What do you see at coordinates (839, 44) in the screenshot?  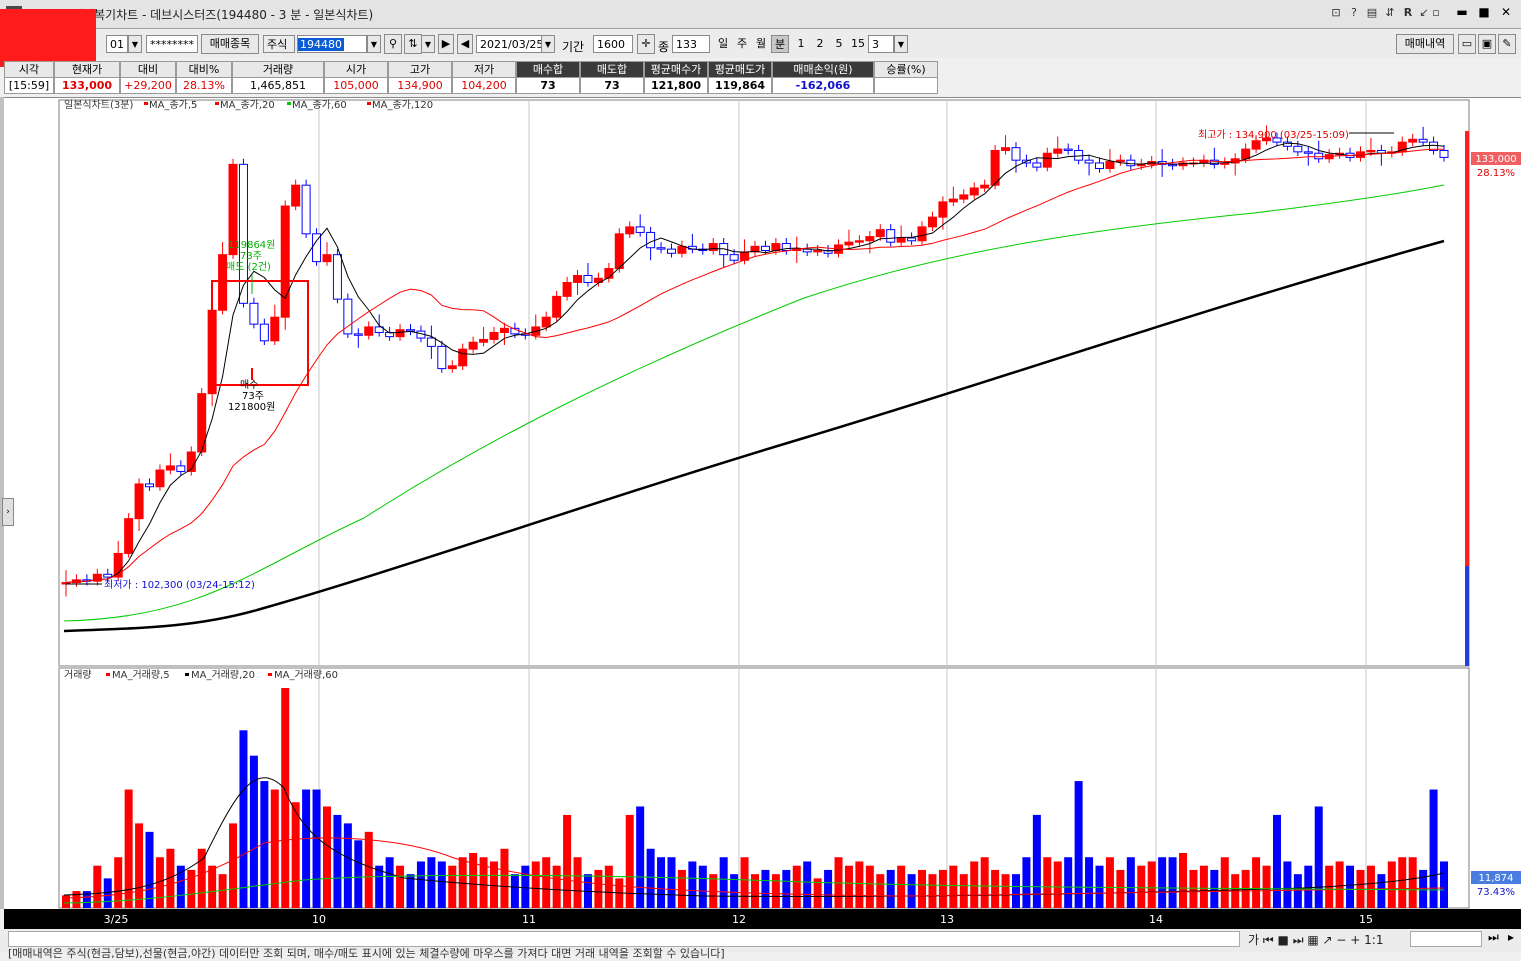 I see `period-button-6: 5` at bounding box center [839, 44].